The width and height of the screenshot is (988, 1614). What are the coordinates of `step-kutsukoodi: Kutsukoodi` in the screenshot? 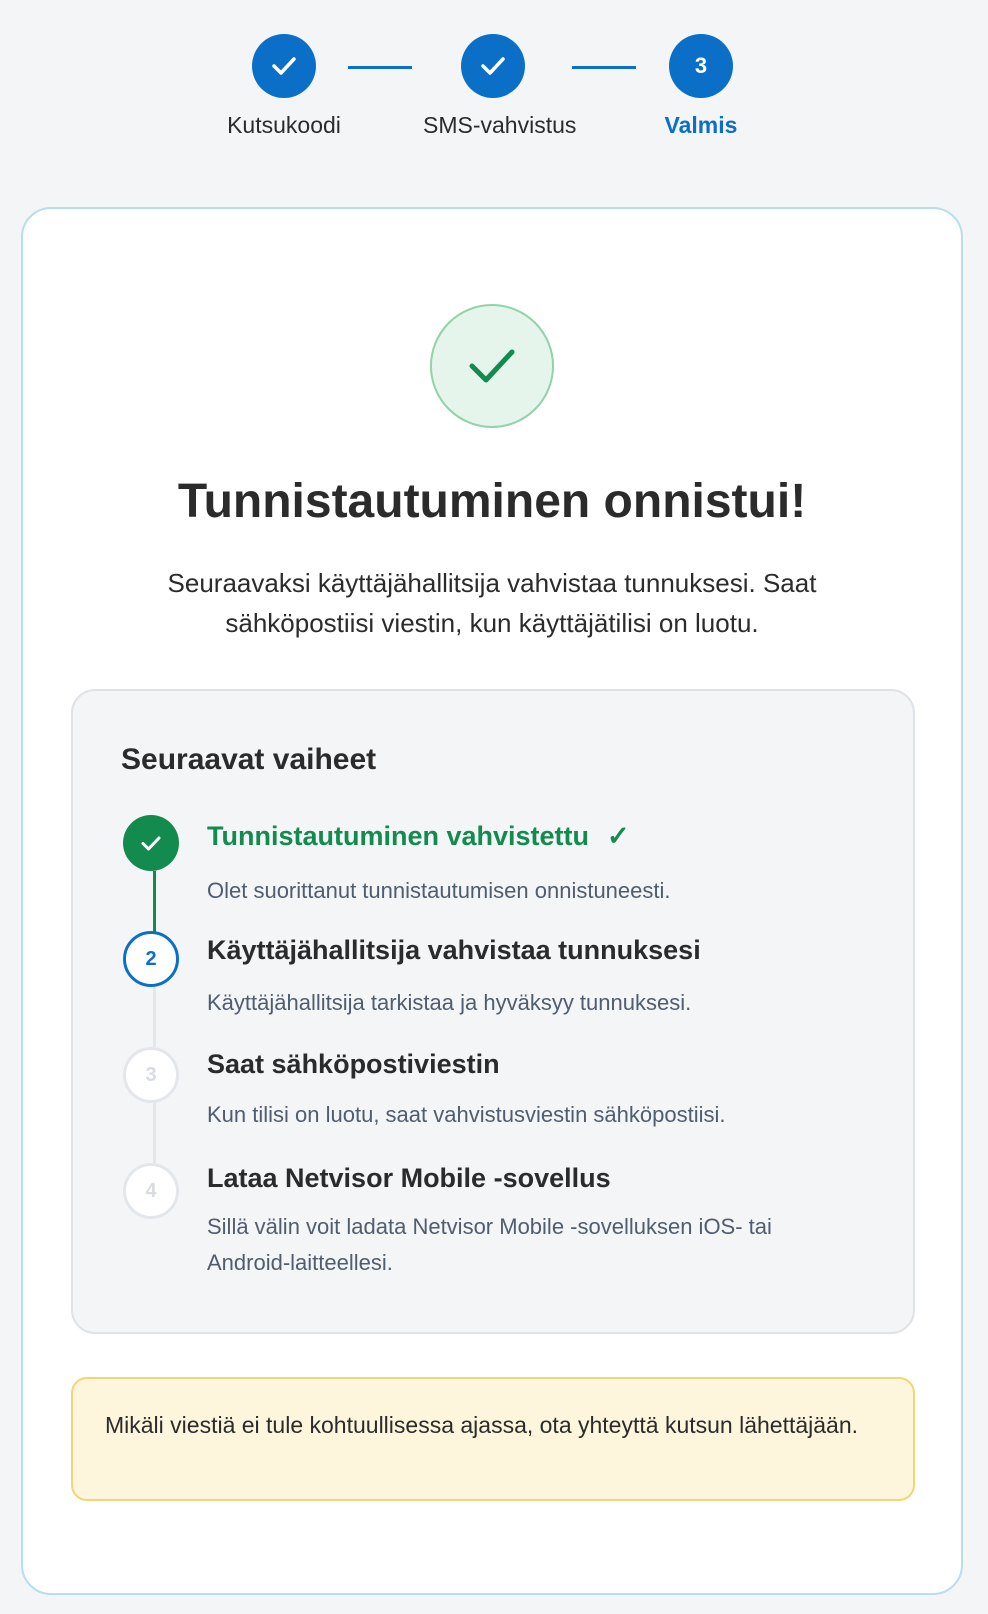 It's located at (284, 86).